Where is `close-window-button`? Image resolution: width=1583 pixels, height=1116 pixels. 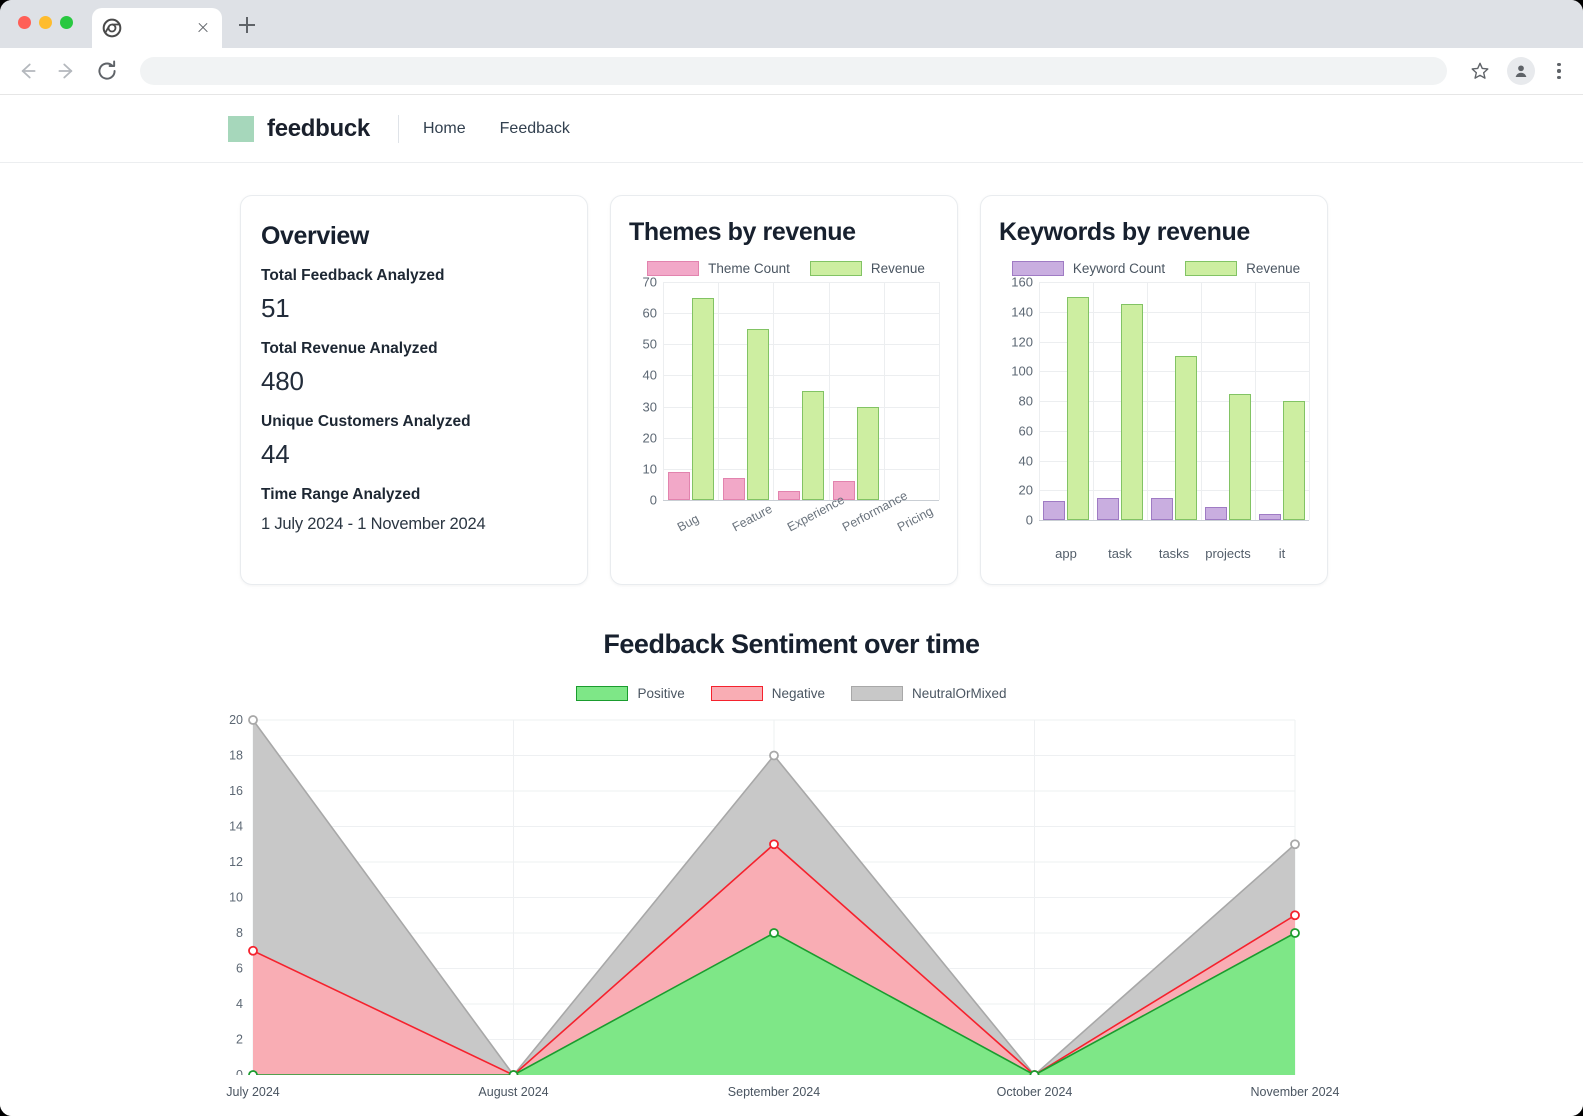
close-window-button is located at coordinates (24, 22).